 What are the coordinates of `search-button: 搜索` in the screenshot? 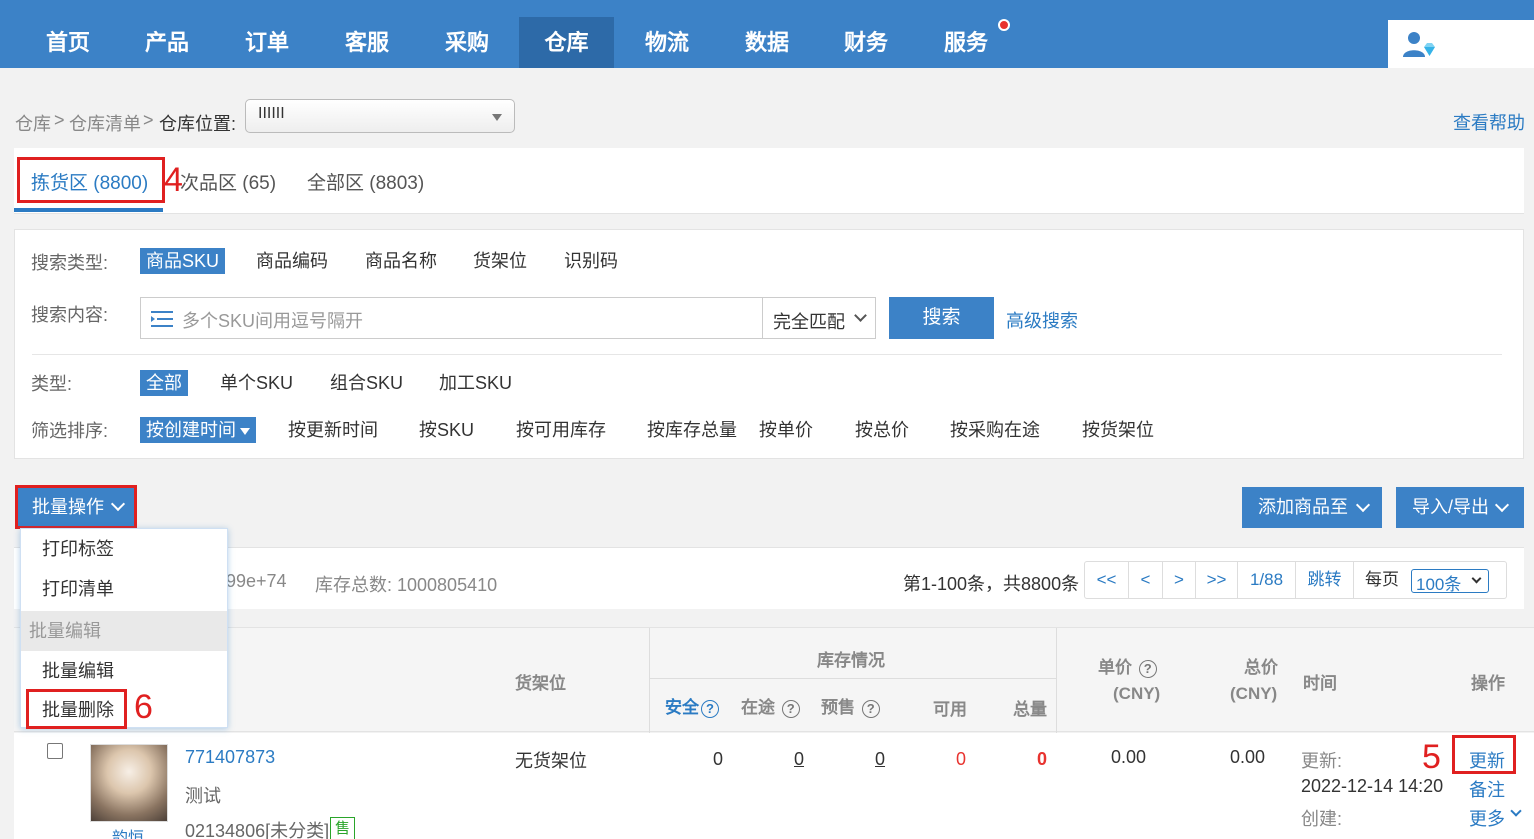 It's located at (941, 318).